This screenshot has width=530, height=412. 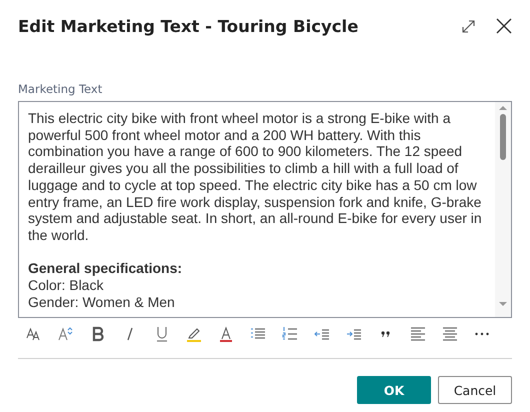 I want to click on font-color-icon, so click(x=226, y=334).